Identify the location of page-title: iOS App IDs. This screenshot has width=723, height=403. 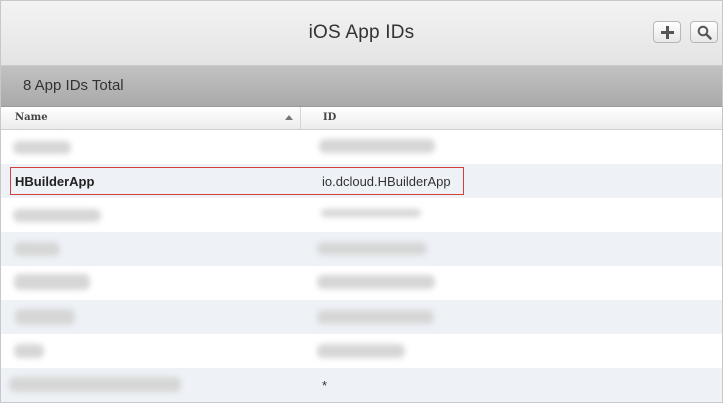
(361, 32).